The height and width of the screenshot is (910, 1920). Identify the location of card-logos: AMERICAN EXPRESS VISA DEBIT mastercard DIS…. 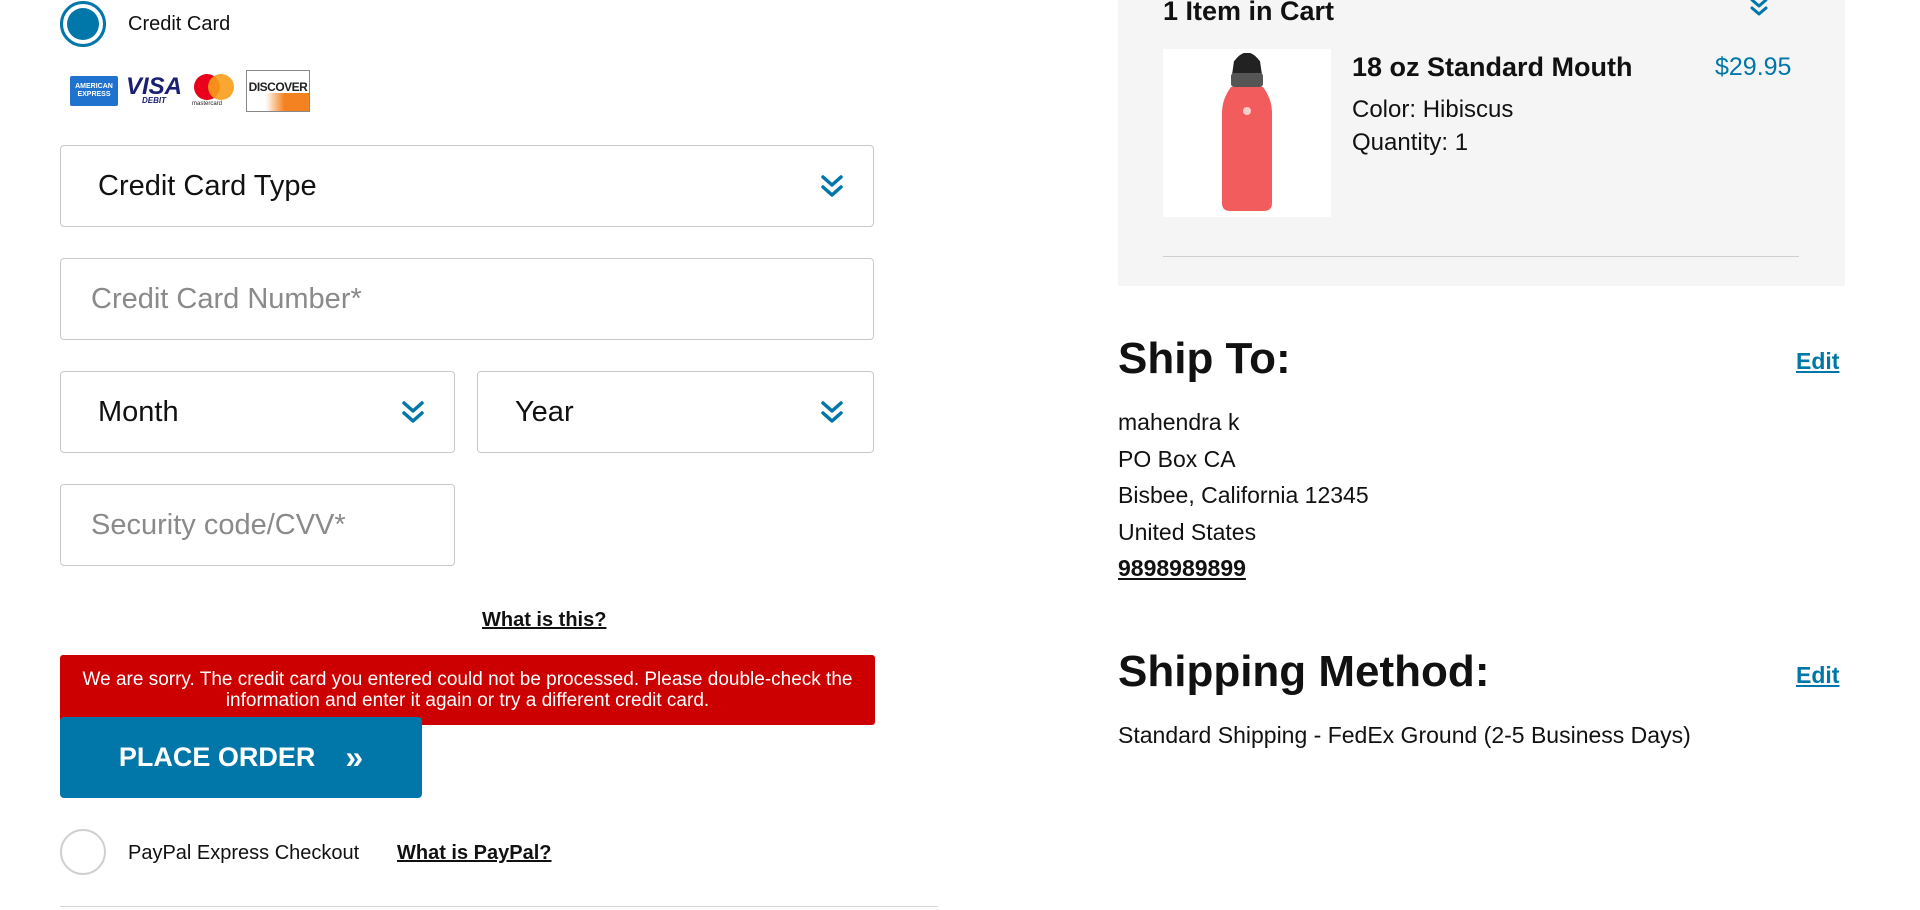
(190, 91).